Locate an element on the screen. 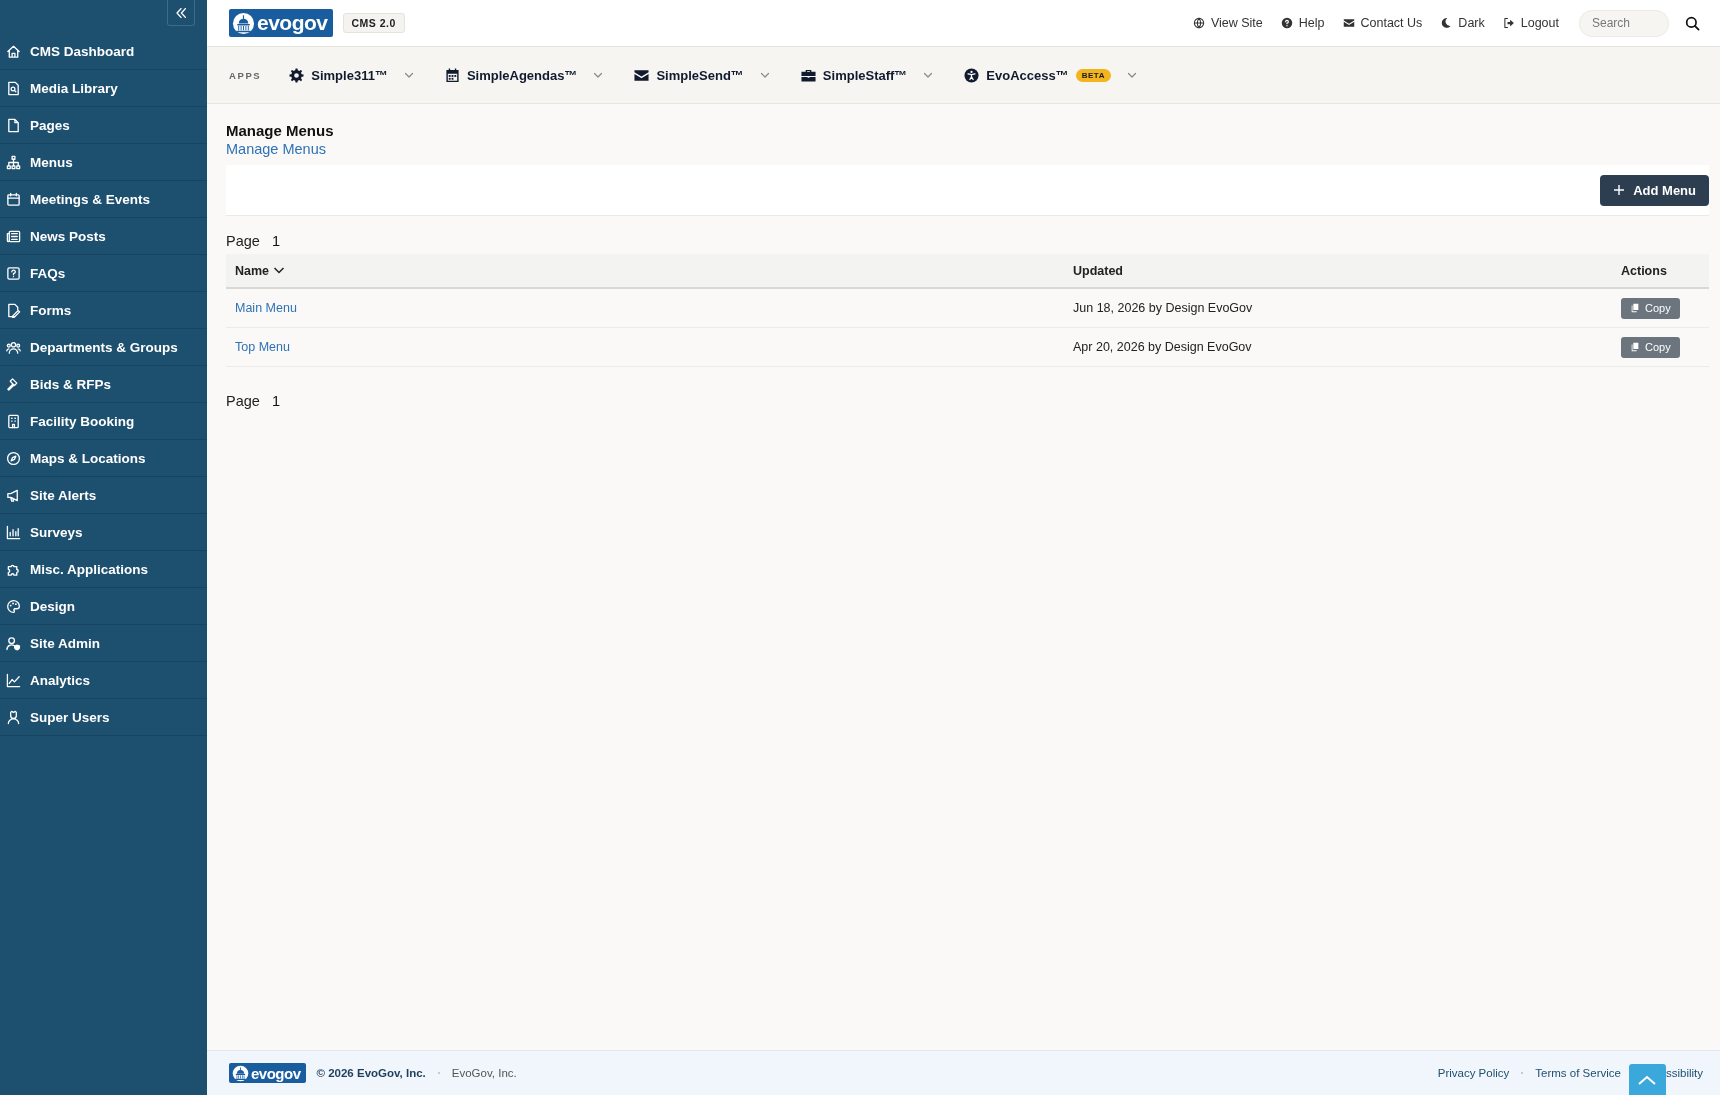 This screenshot has height=1095, width=1720. top-nav-link: Help is located at coordinates (1302, 23).